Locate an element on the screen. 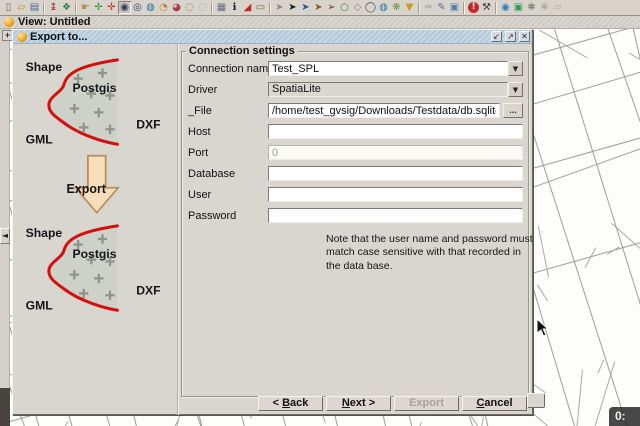 The width and height of the screenshot is (640, 426). save-icon: ▤ is located at coordinates (34, 7).